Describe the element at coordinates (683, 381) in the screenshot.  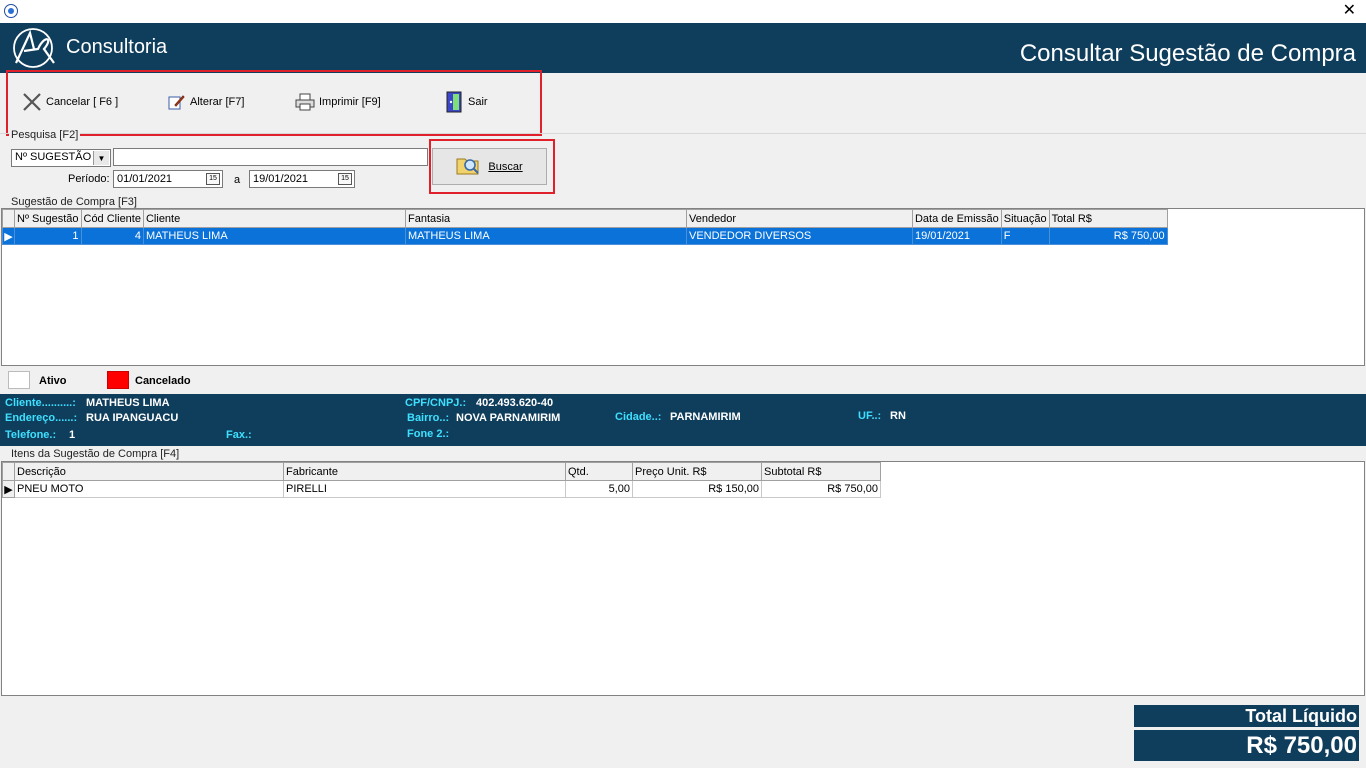
I see `status-legend: Ativo Cancelado` at that location.